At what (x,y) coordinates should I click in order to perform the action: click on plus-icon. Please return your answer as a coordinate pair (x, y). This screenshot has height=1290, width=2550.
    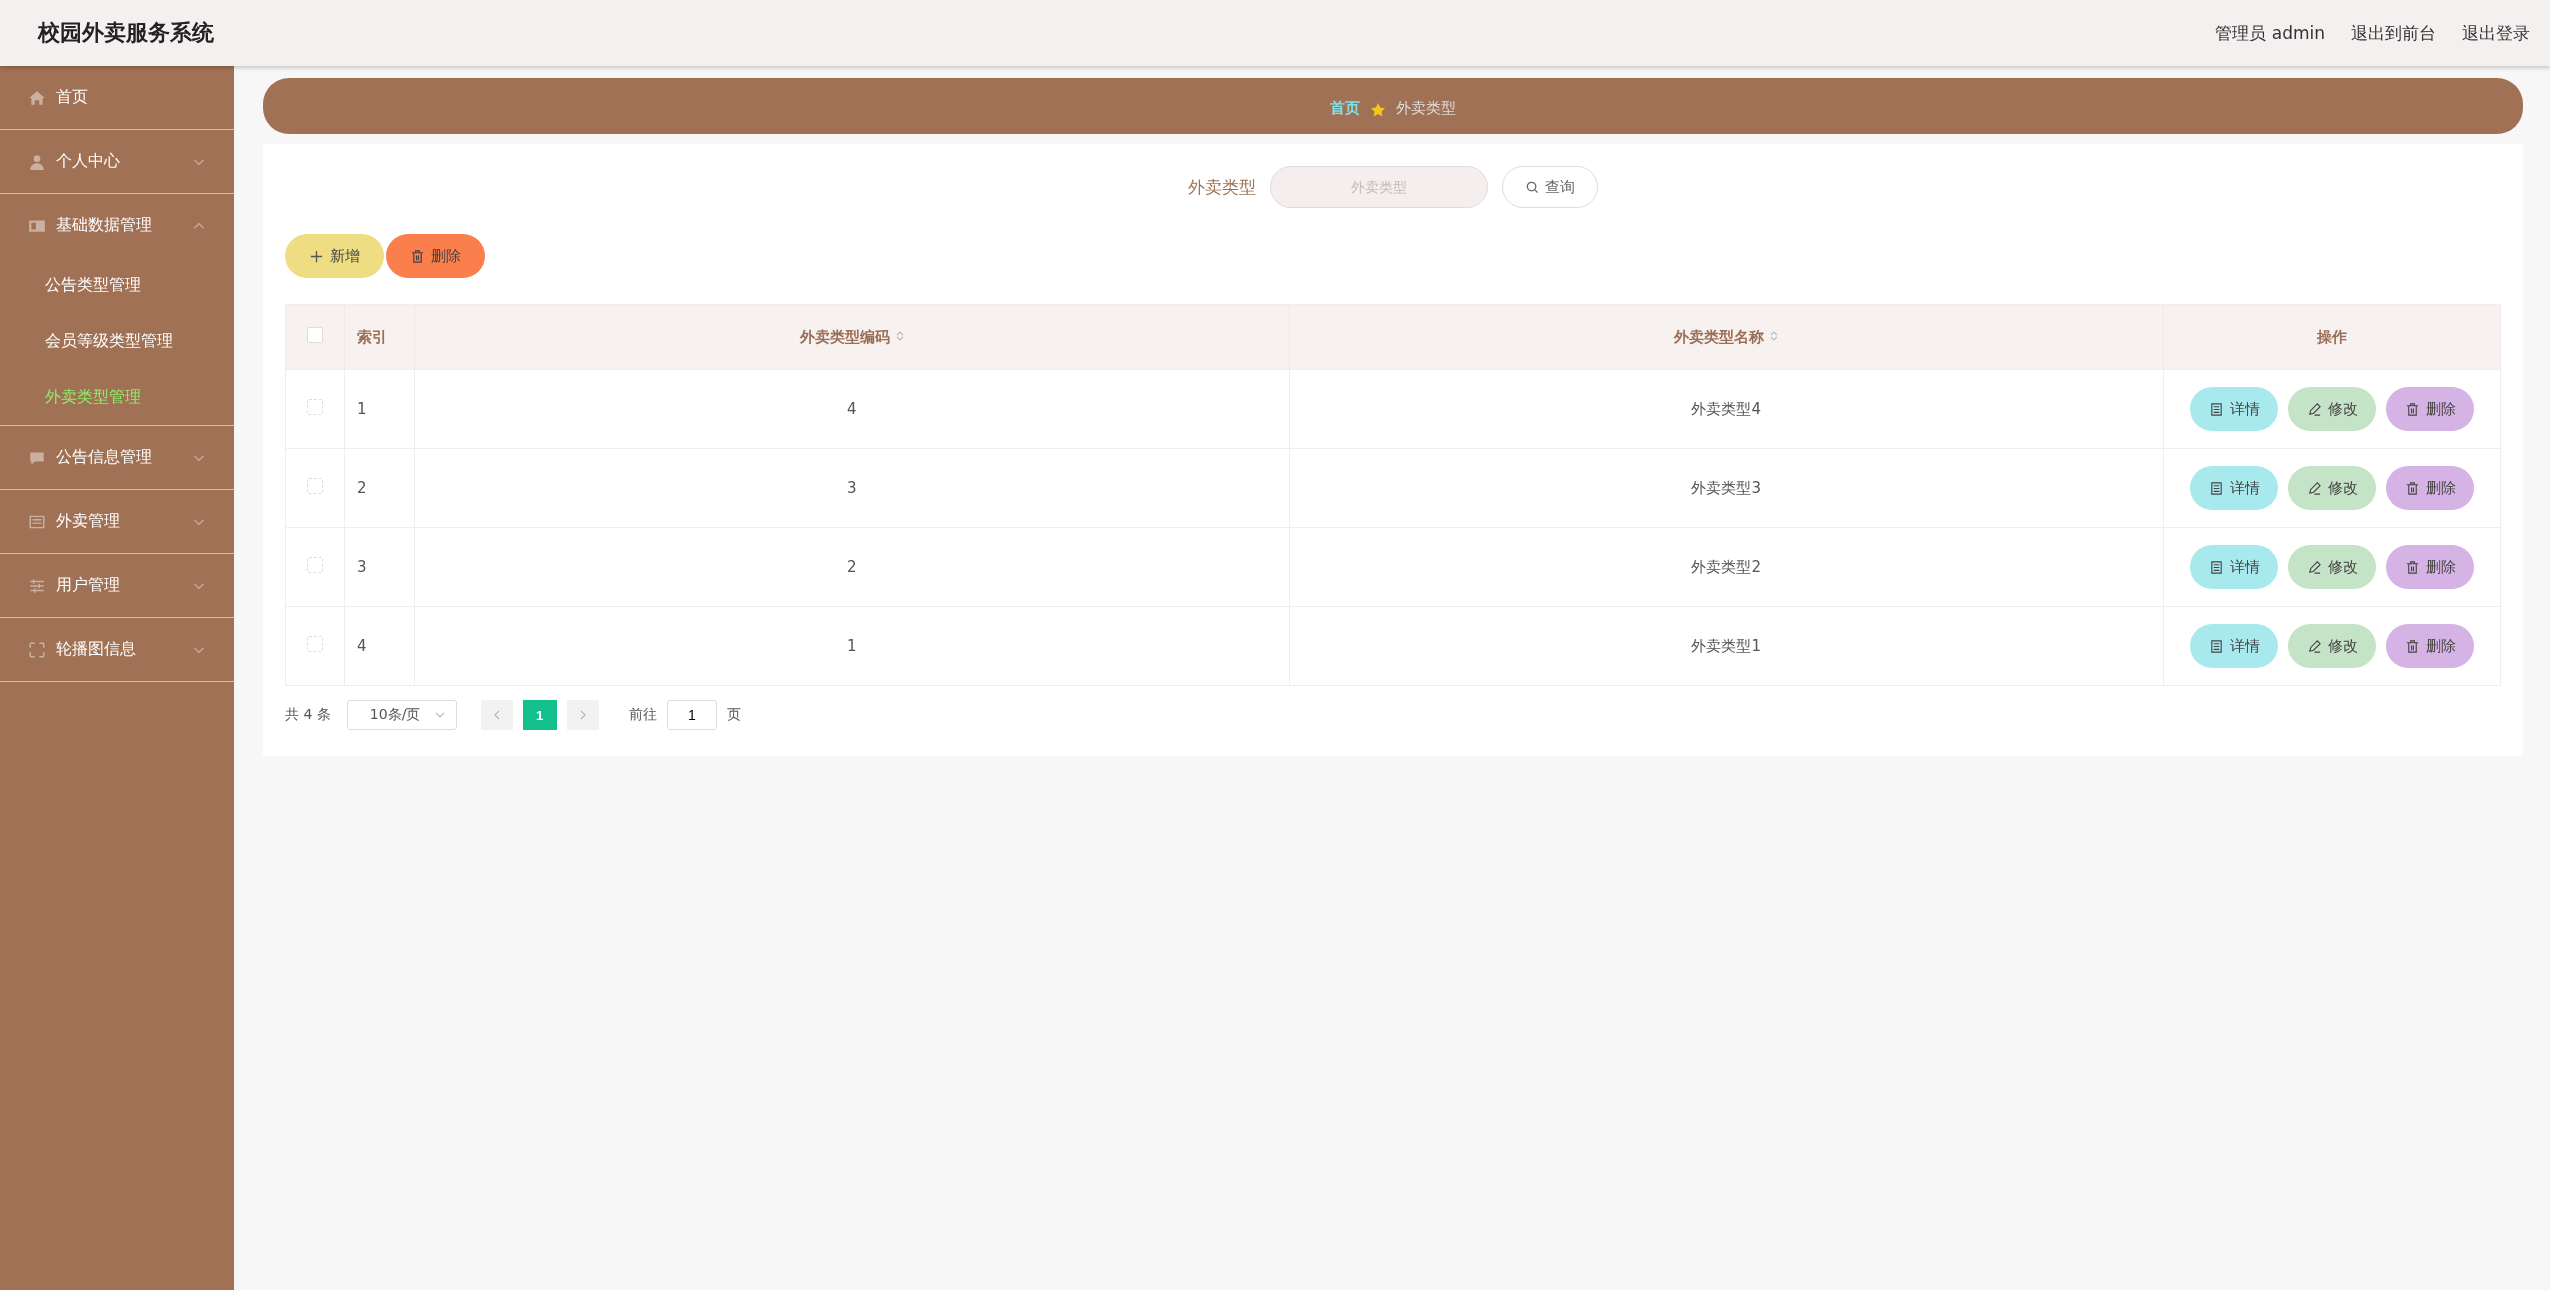
    Looking at the image, I should click on (316, 256).